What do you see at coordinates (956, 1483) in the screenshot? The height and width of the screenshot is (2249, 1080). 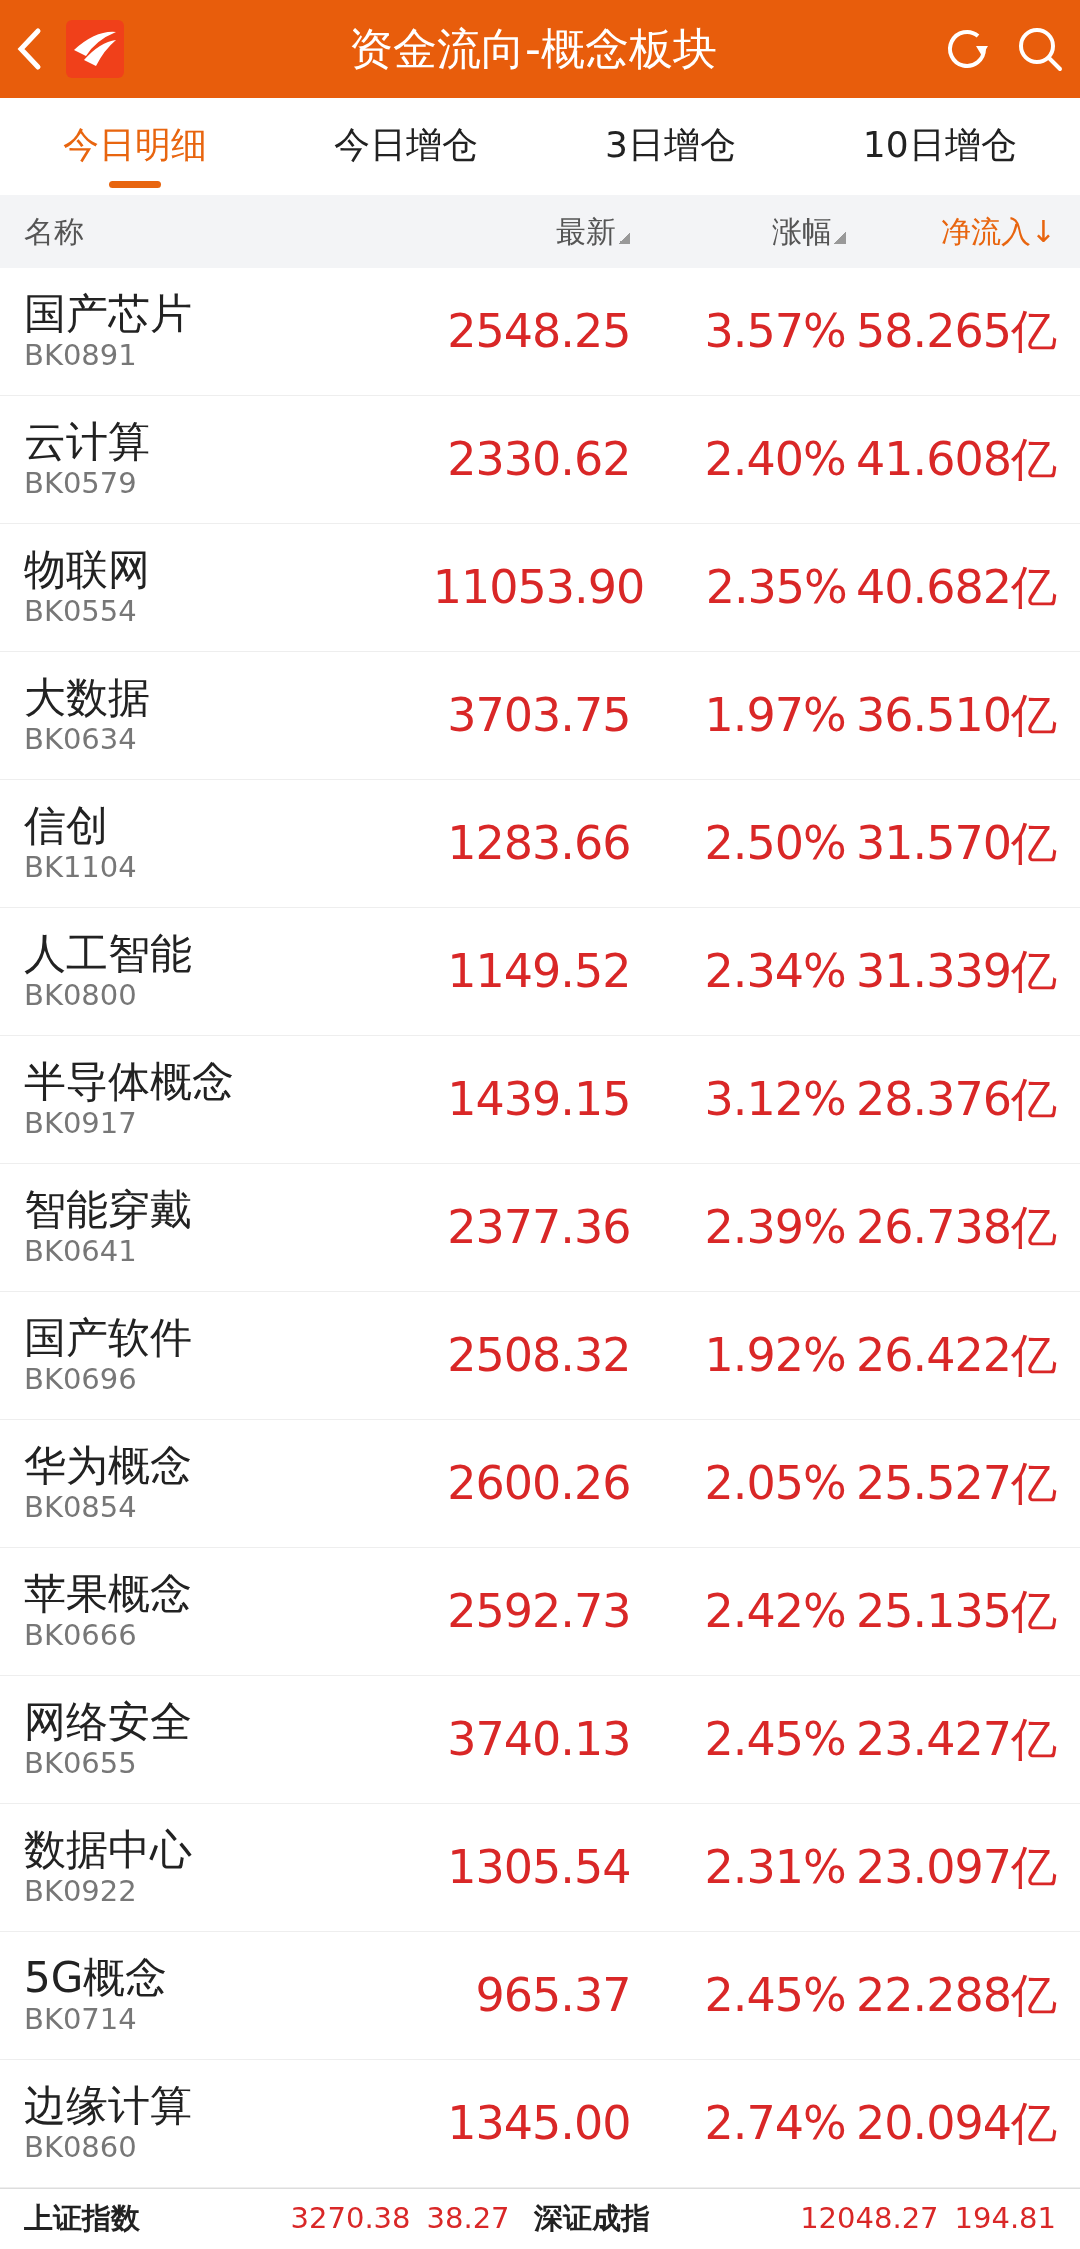 I see `inflow-cell: 25.527亿` at bounding box center [956, 1483].